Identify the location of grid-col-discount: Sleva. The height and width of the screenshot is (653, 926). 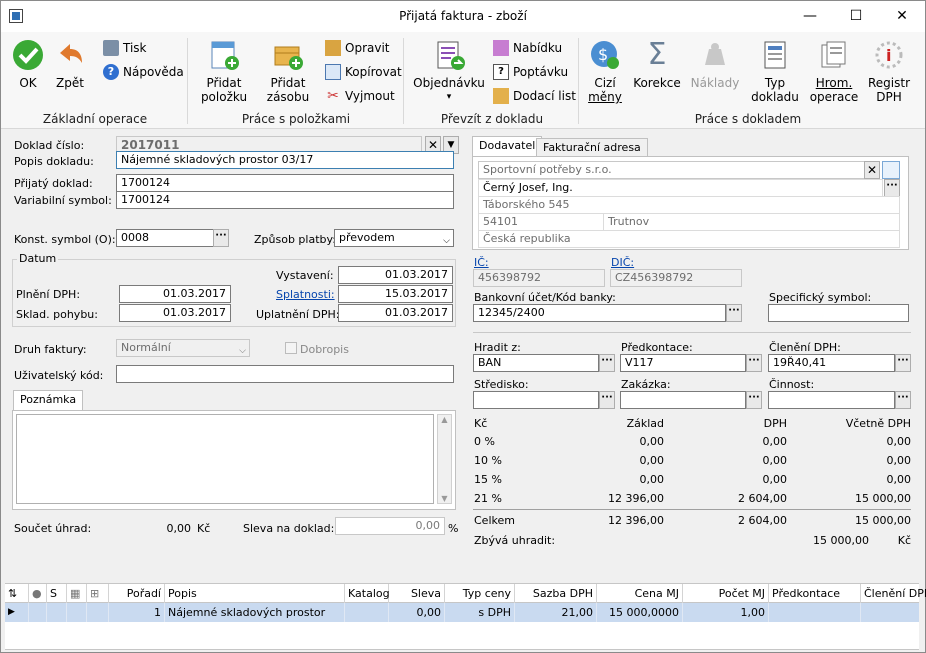
(417, 593).